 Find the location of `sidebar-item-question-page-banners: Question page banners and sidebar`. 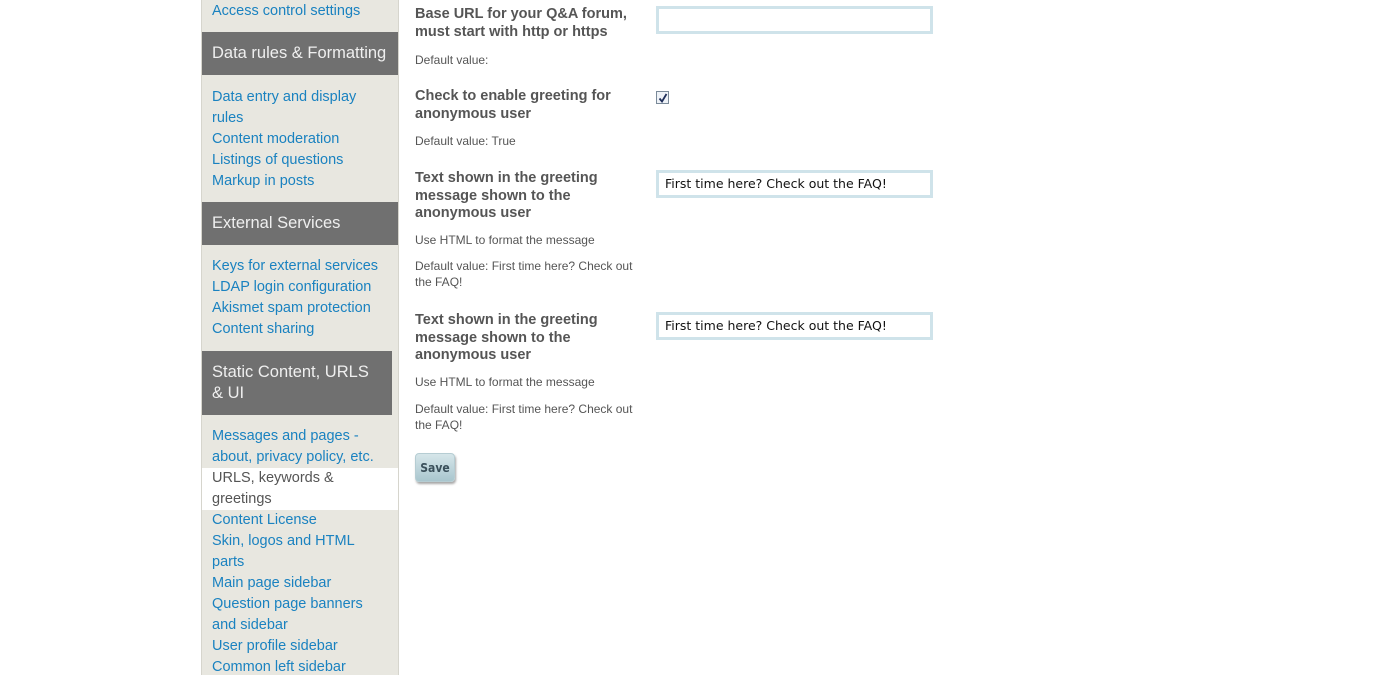

sidebar-item-question-page-banners: Question page banners and sidebar is located at coordinates (292, 615).